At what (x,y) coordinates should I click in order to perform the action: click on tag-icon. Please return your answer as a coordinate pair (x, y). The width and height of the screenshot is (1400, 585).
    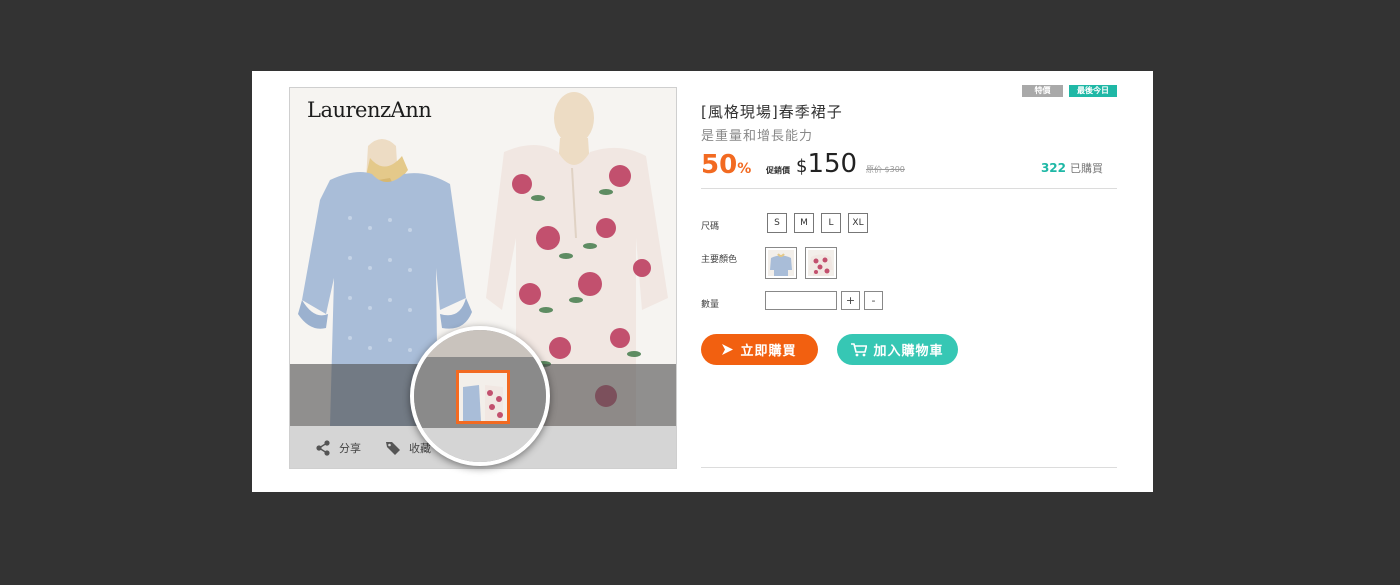
    Looking at the image, I should click on (393, 448).